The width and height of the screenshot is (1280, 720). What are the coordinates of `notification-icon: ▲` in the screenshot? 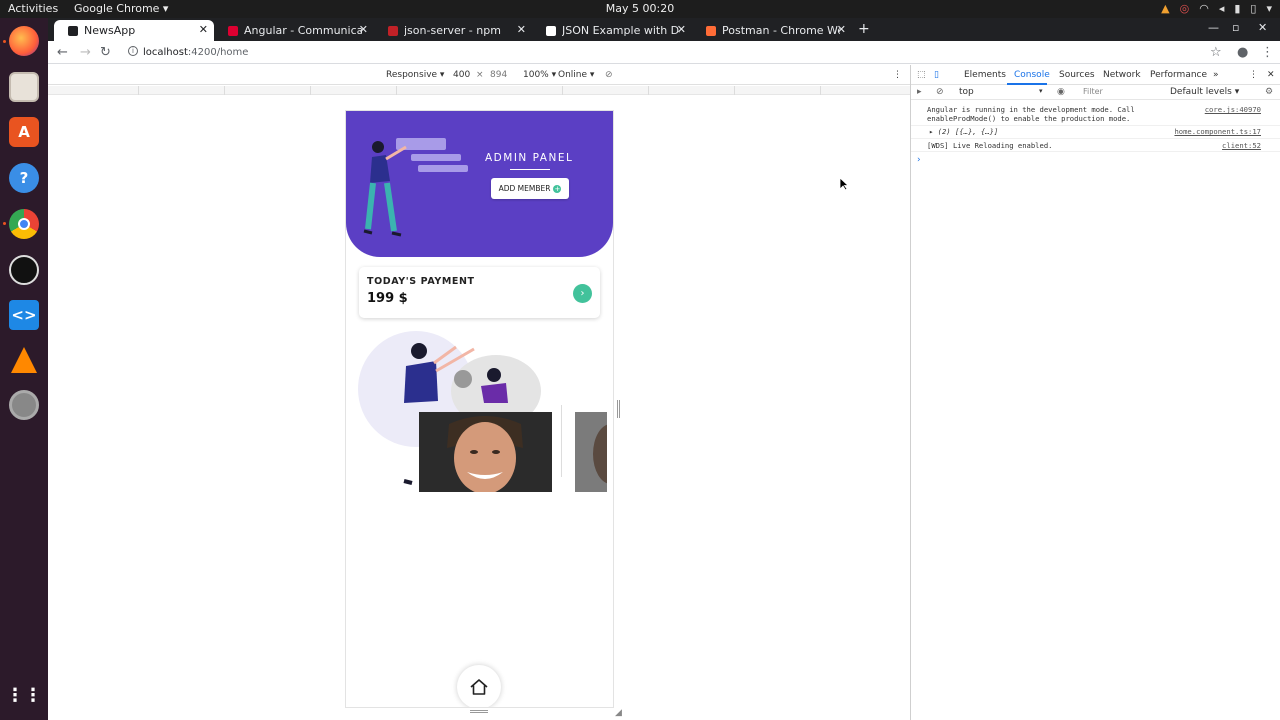 It's located at (1165, 8).